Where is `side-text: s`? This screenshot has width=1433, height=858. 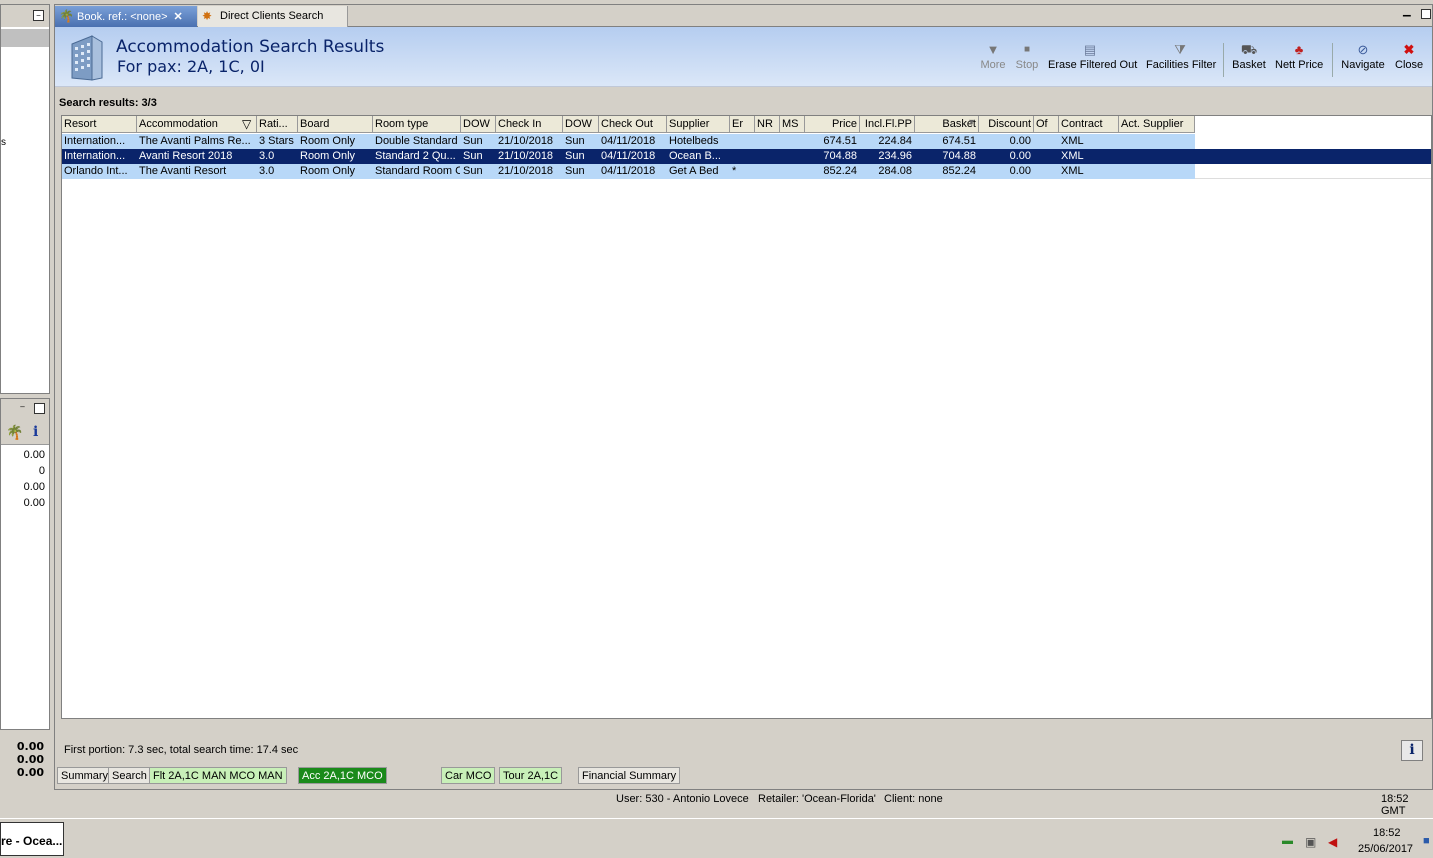
side-text: s is located at coordinates (3, 142).